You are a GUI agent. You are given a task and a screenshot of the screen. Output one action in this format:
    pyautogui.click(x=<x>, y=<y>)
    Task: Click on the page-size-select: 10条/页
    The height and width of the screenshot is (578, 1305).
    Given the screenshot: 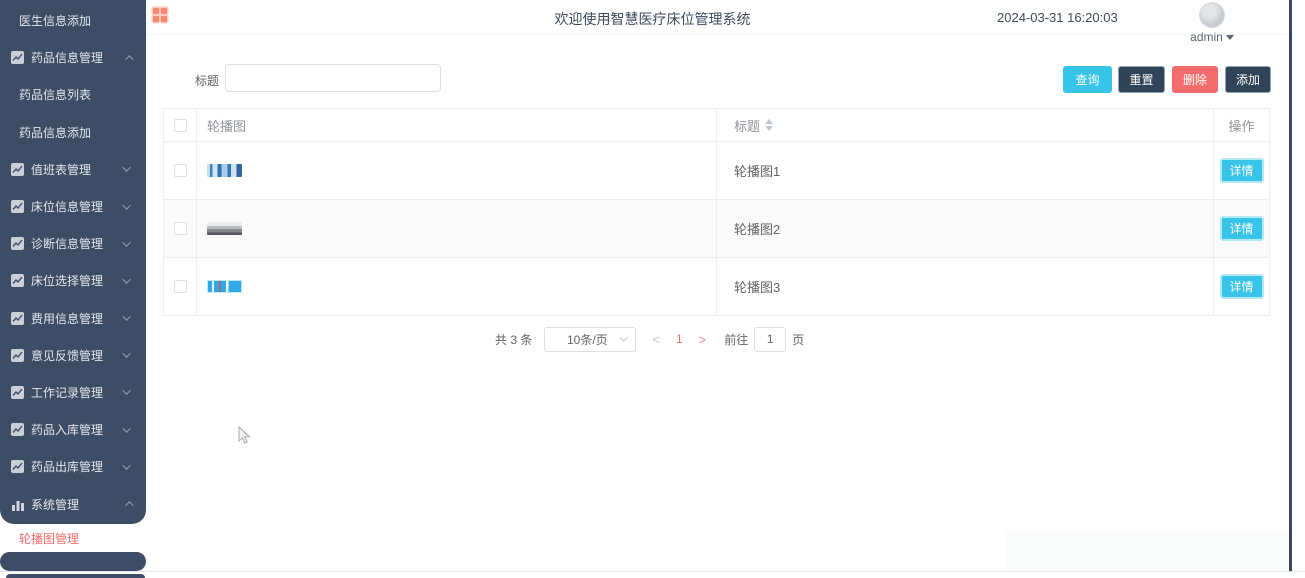 What is the action you would take?
    pyautogui.click(x=590, y=339)
    